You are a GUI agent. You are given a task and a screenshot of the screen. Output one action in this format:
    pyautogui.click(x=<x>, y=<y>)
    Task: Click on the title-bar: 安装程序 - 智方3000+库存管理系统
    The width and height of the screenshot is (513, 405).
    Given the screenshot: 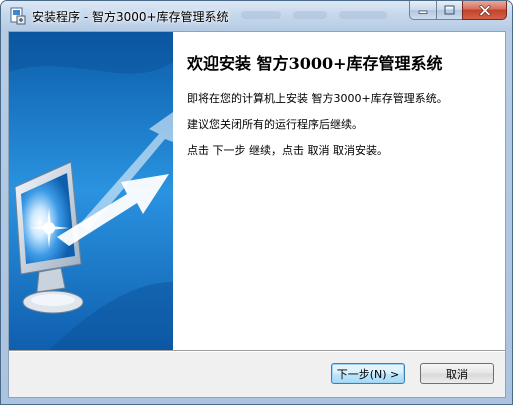 What is the action you would take?
    pyautogui.click(x=256, y=16)
    